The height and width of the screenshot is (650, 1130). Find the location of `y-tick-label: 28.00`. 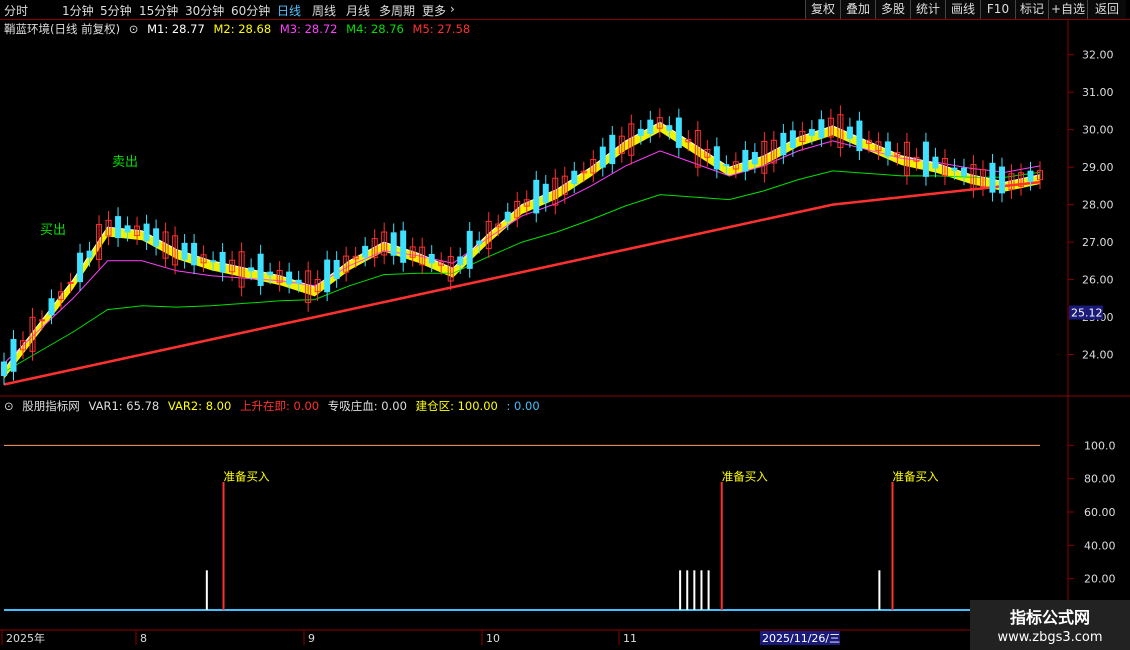

y-tick-label: 28.00 is located at coordinates (1098, 205).